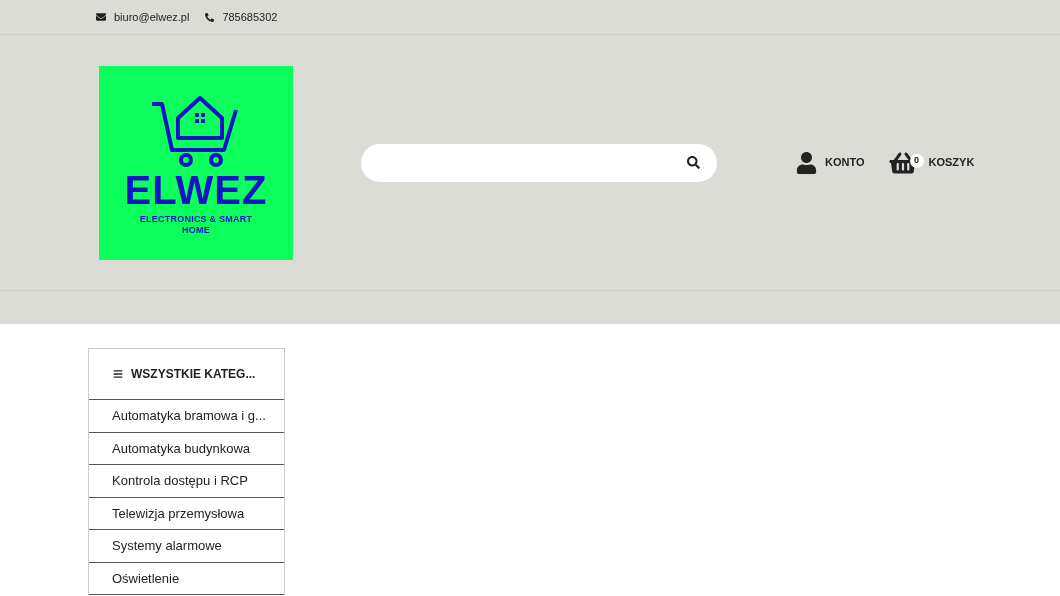 Image resolution: width=1060 pixels, height=596 pixels. Describe the element at coordinates (210, 17) in the screenshot. I see `phone-icon` at that location.